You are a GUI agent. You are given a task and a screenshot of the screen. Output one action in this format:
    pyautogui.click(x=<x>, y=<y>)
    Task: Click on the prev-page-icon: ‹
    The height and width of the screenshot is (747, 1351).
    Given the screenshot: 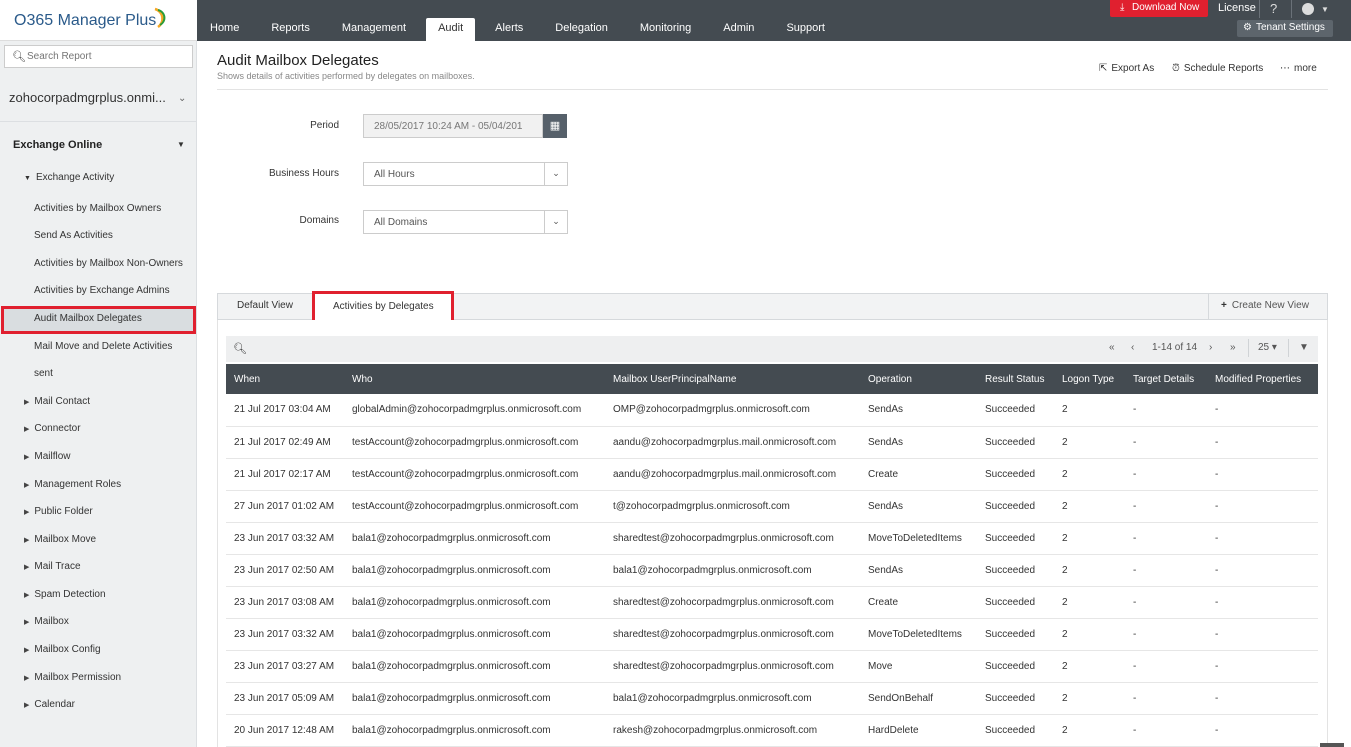 What is the action you would take?
    pyautogui.click(x=1132, y=347)
    